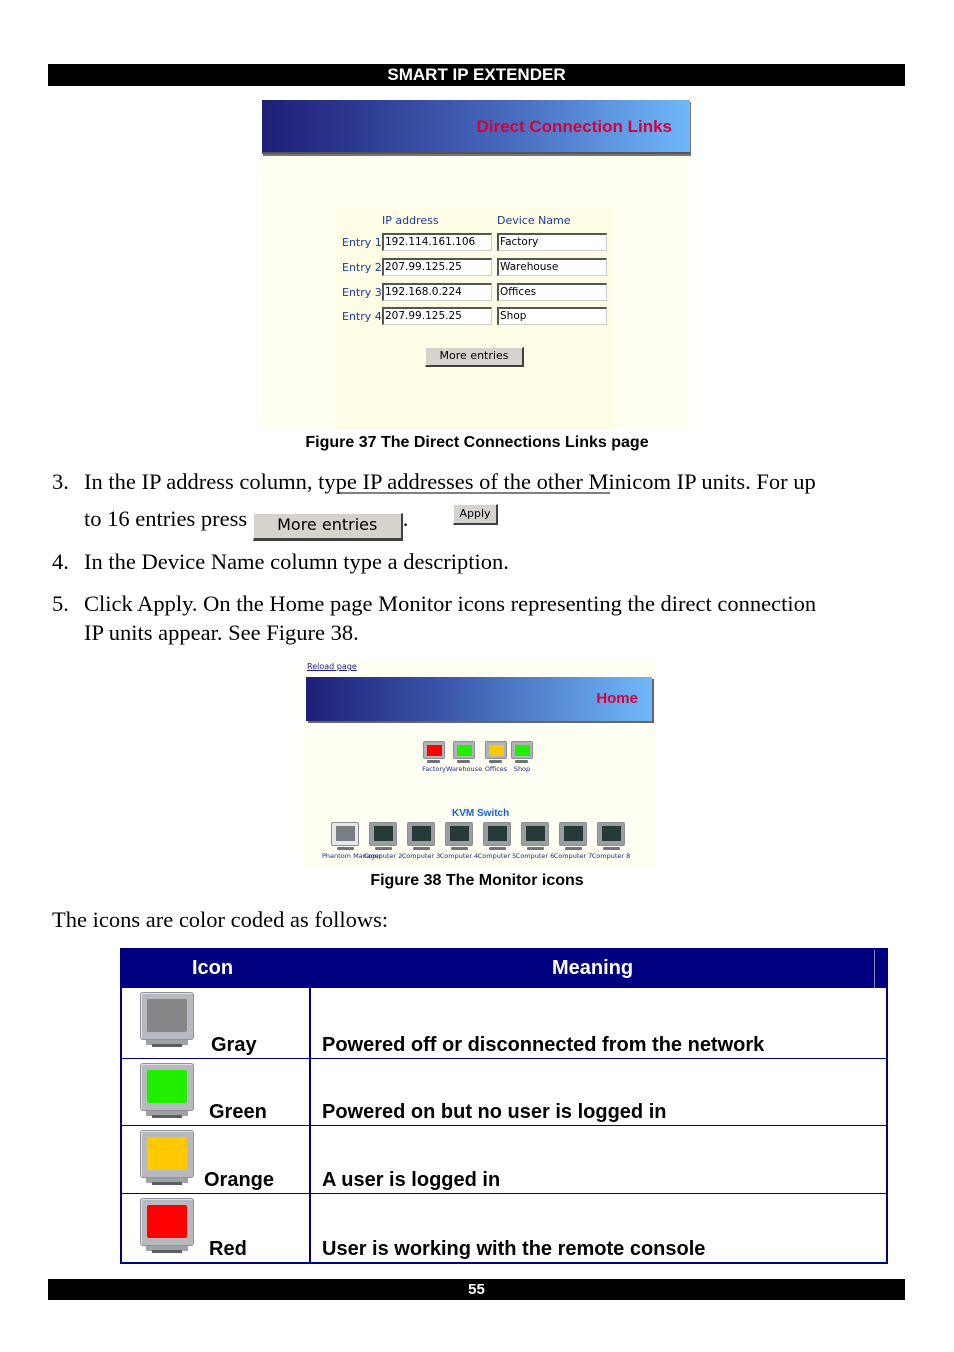 The width and height of the screenshot is (954, 1352). I want to click on home-banner: Home, so click(479, 699).